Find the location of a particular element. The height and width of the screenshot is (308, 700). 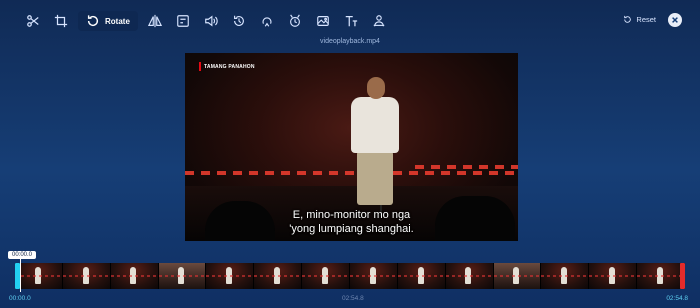

speed-icon is located at coordinates (238, 20).